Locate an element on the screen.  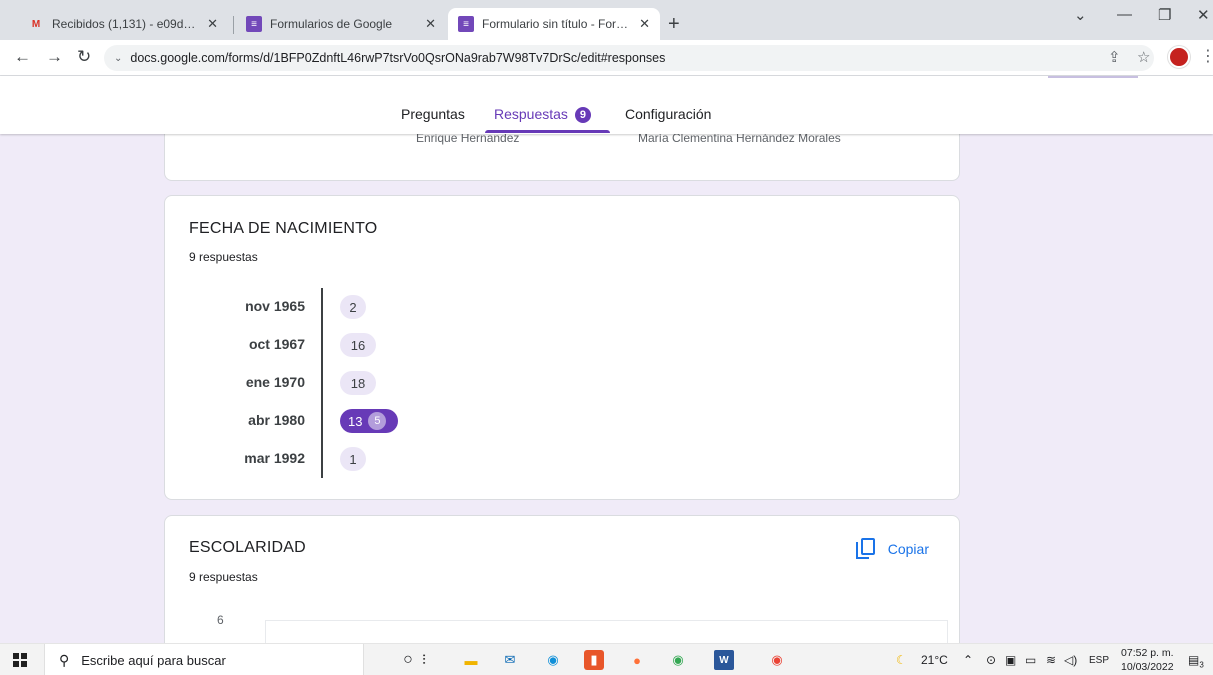
day-pill-selected: 13 5 is located at coordinates (369, 421).